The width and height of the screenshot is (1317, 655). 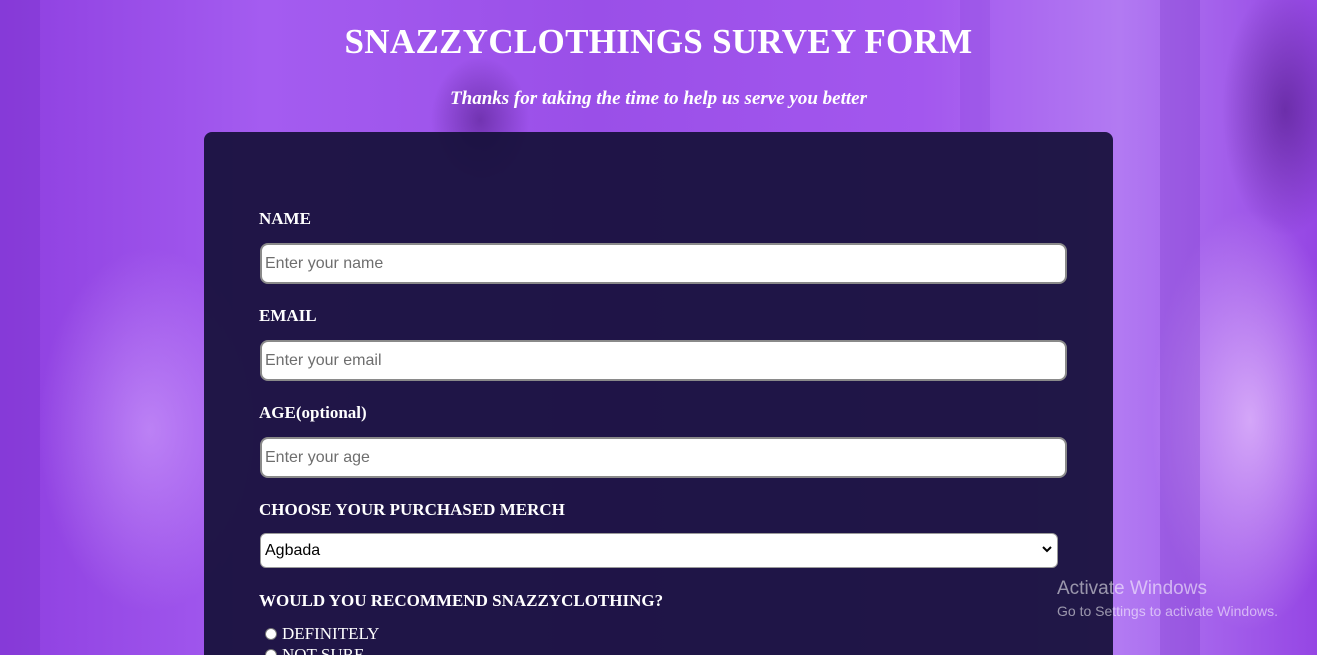 What do you see at coordinates (461, 600) in the screenshot?
I see `recommend-label: WOULD YOU RECOMMEND SNAZZYCLOTHING?` at bounding box center [461, 600].